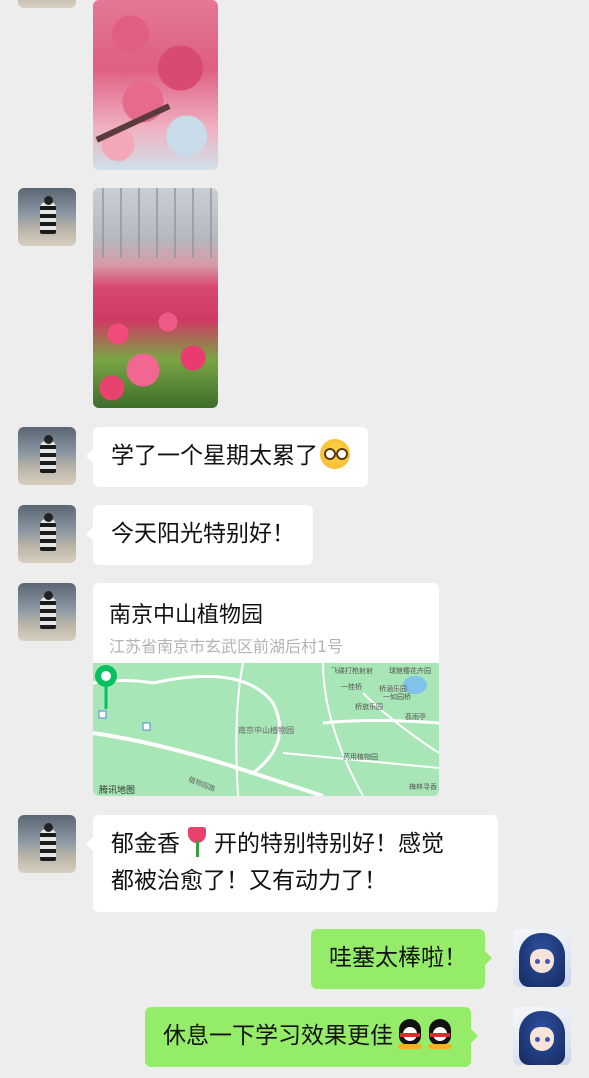 The width and height of the screenshot is (589, 1078). Describe the element at coordinates (155, 85) in the screenshot. I see `cherry-blossom-photo` at that location.